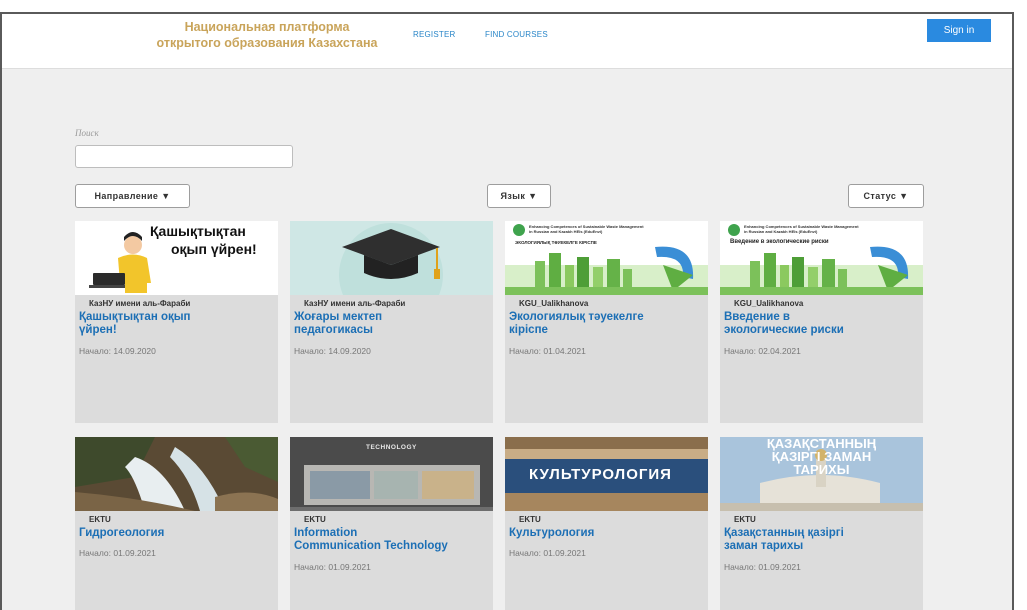 This screenshot has width=1027, height=610. Describe the element at coordinates (519, 196) in the screenshot. I see `language-filter-dropdown: Язык ▼` at that location.